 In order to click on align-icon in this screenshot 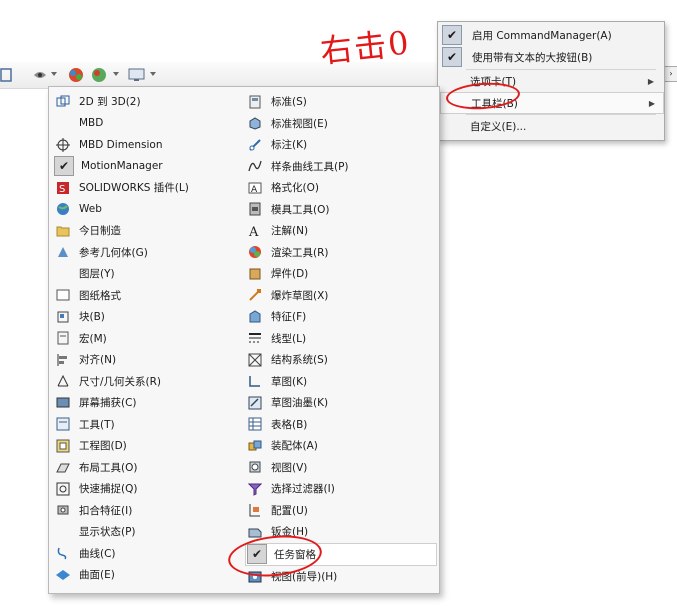, I will do `click(63, 360)`.